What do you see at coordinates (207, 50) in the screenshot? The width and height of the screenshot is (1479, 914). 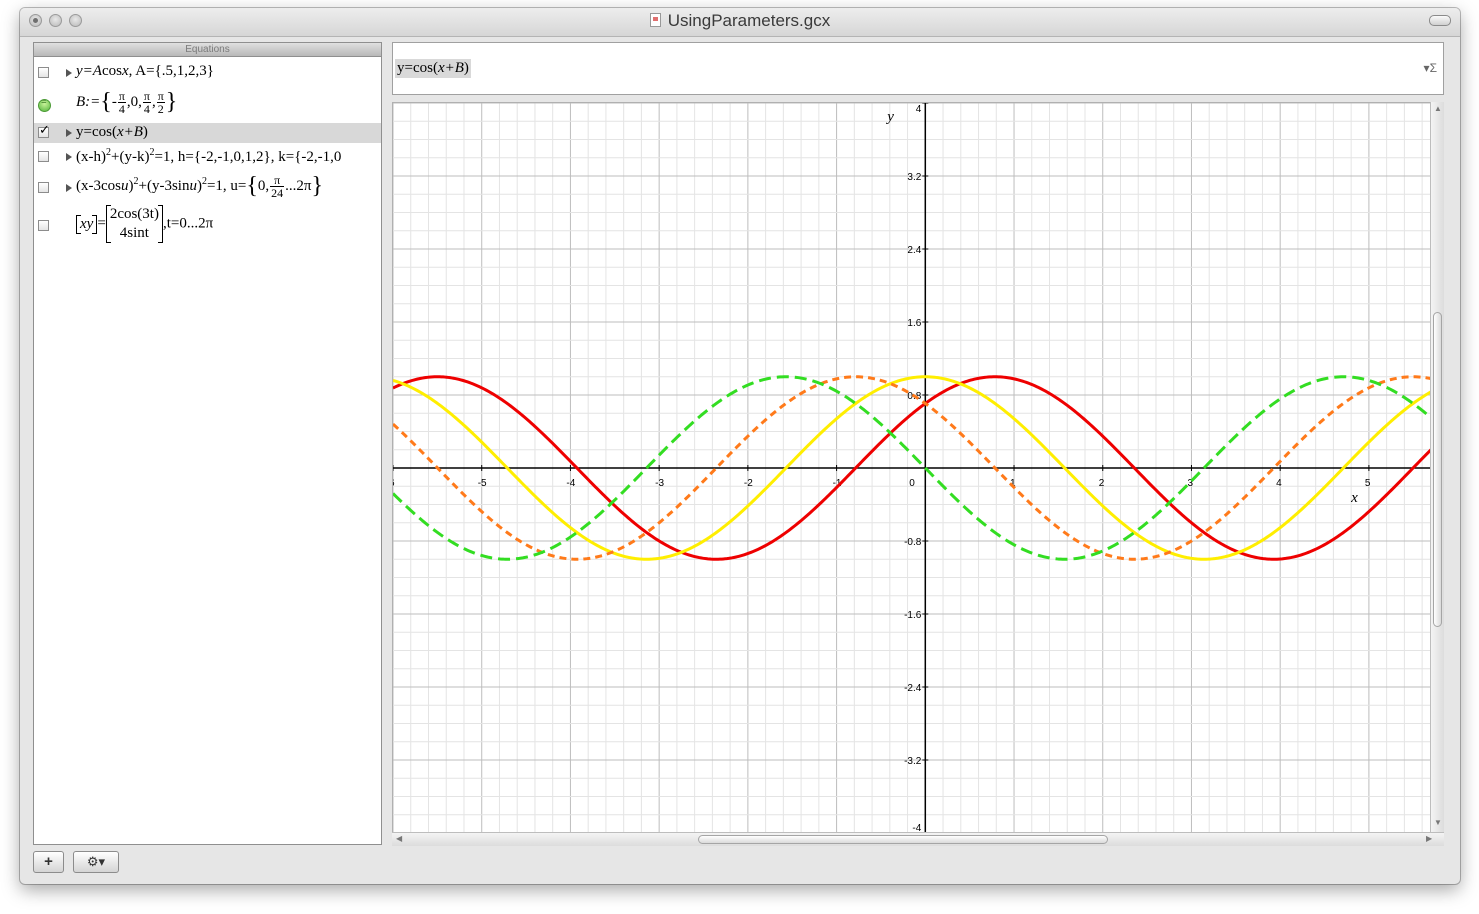 I see `equations-header: Equations` at bounding box center [207, 50].